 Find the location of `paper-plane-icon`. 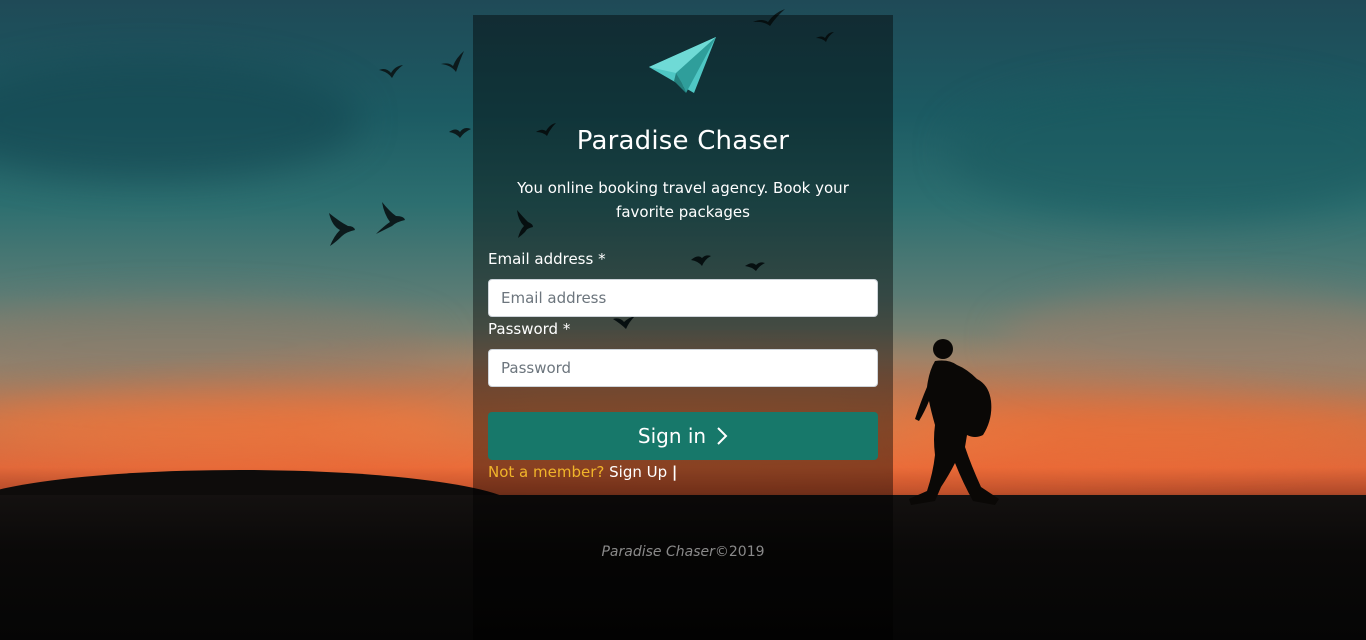

paper-plane-icon is located at coordinates (682, 65).